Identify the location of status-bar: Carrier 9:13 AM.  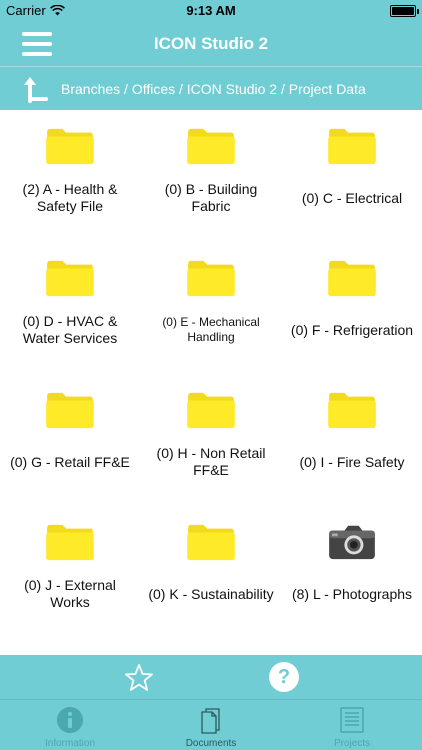
(211, 11).